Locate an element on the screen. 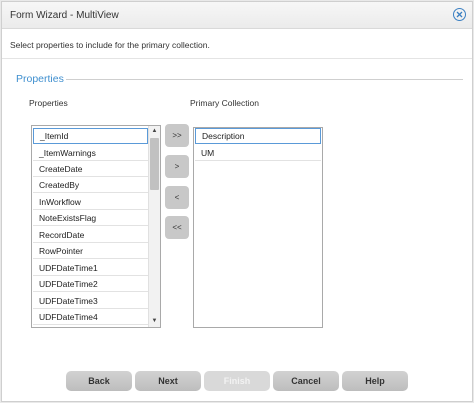 The height and width of the screenshot is (403, 474). properties-legend: Properties is located at coordinates (40, 79).